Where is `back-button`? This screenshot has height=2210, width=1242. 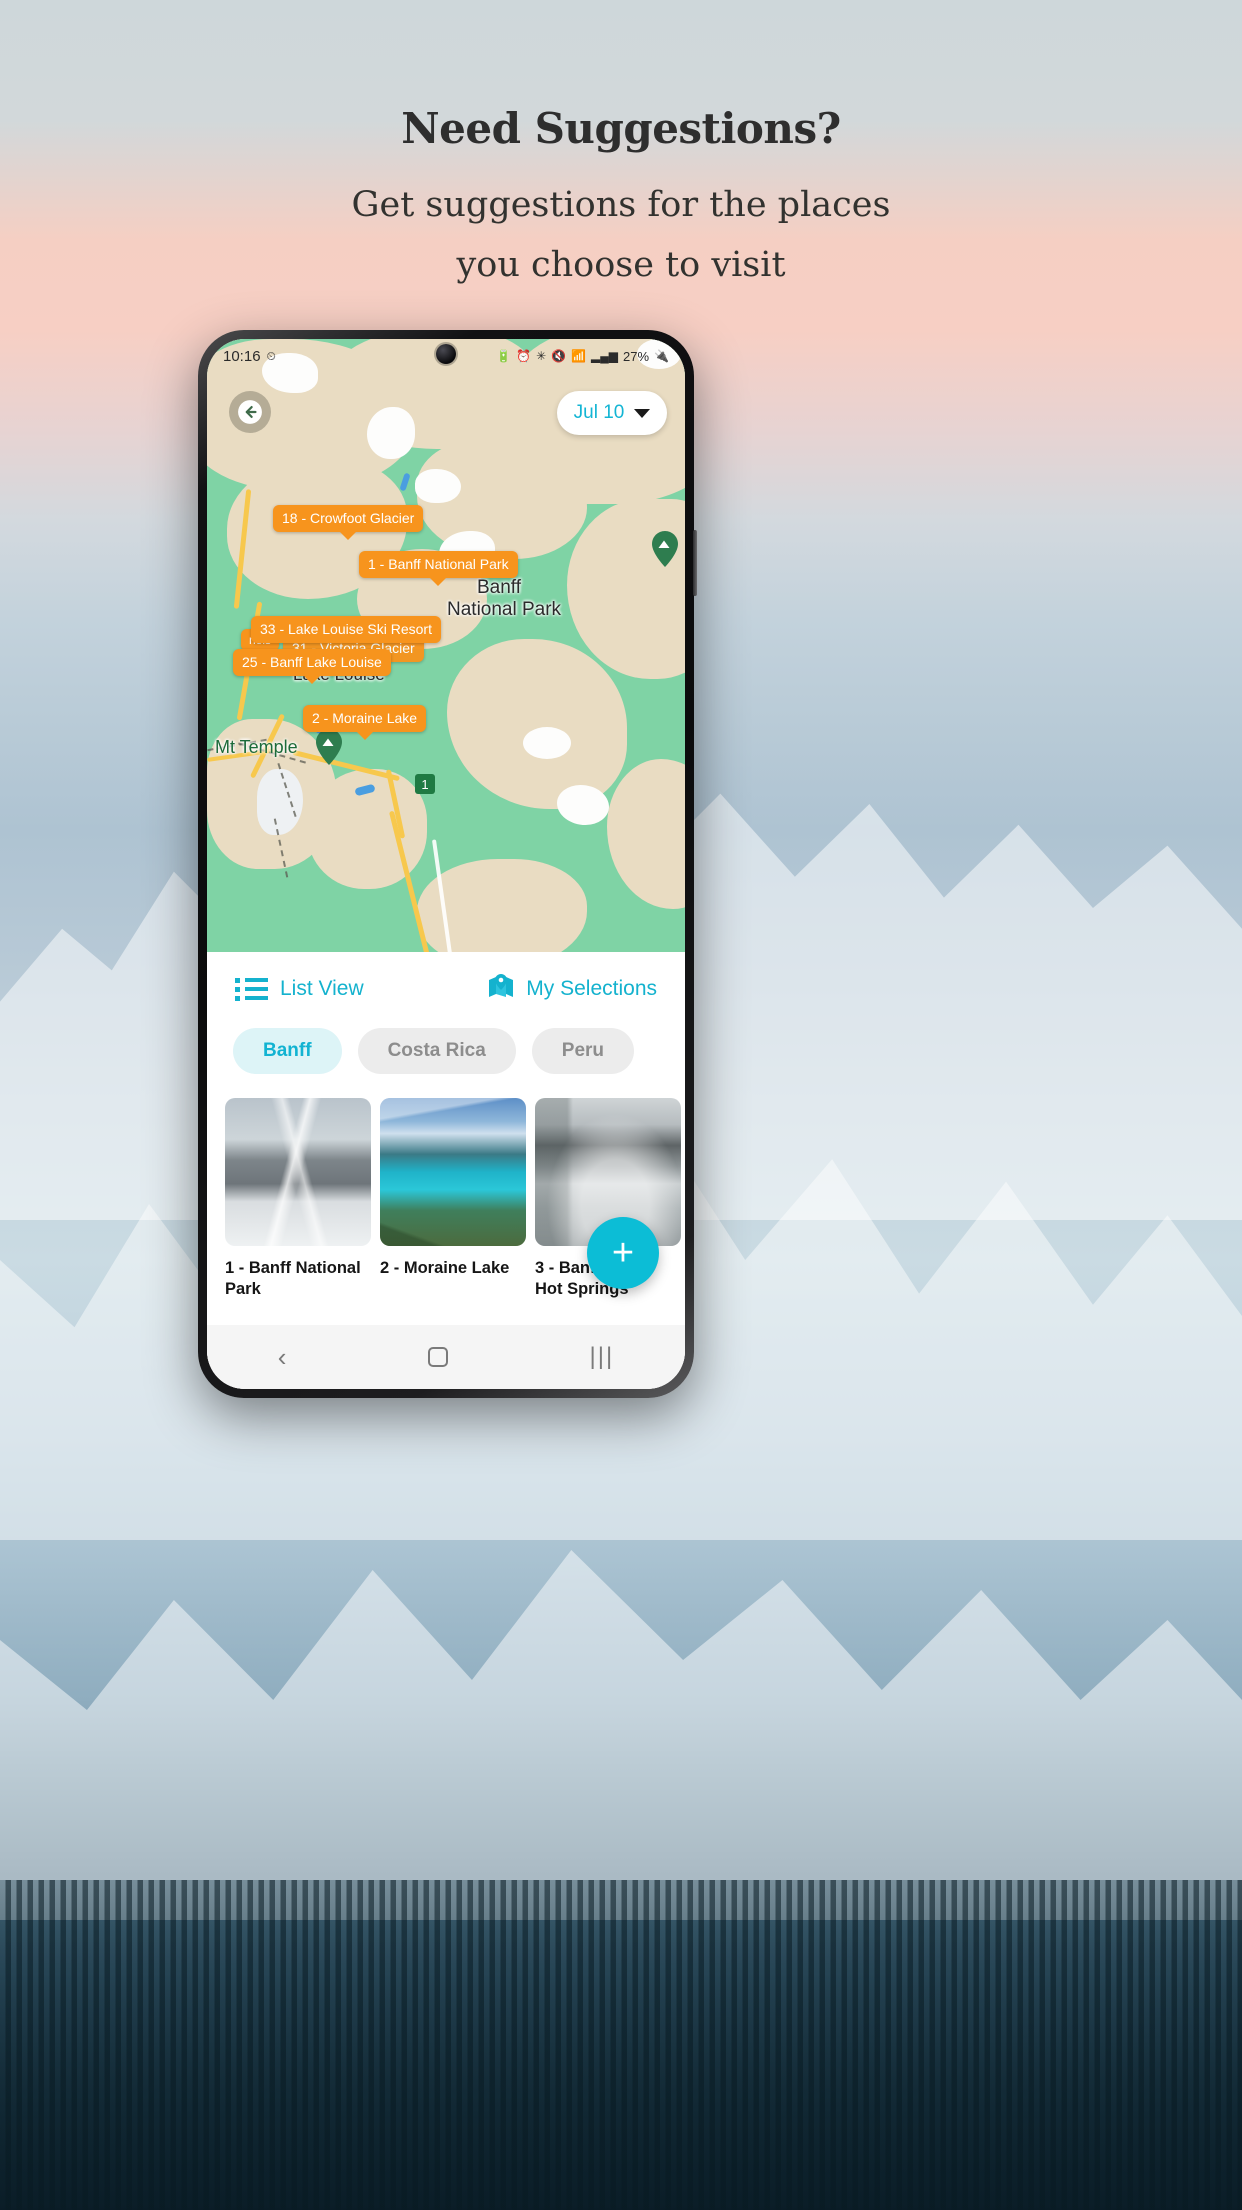 back-button is located at coordinates (250, 412).